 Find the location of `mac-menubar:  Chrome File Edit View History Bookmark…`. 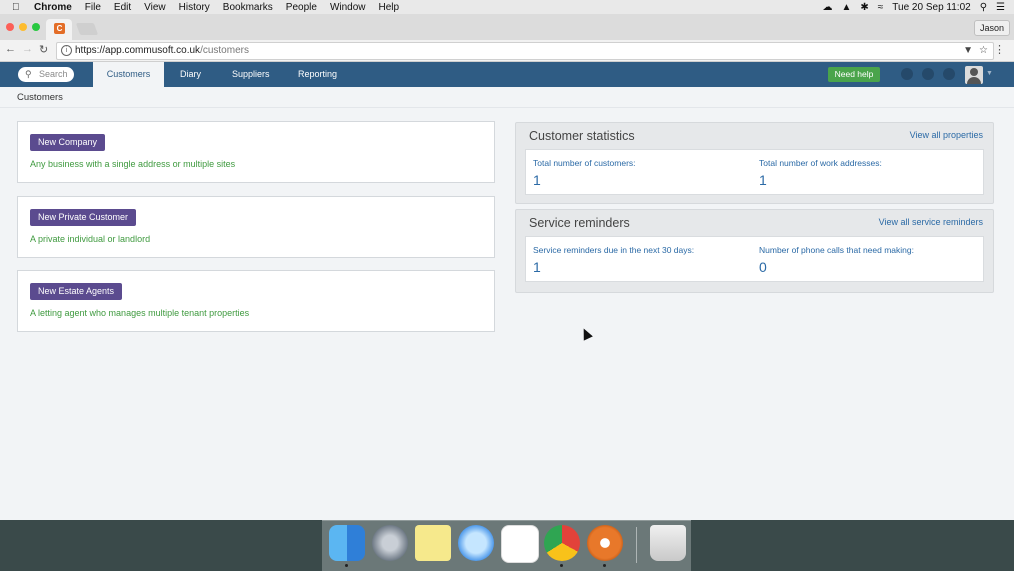

mac-menubar:  Chrome File Edit View History Bookmark… is located at coordinates (507, 7).